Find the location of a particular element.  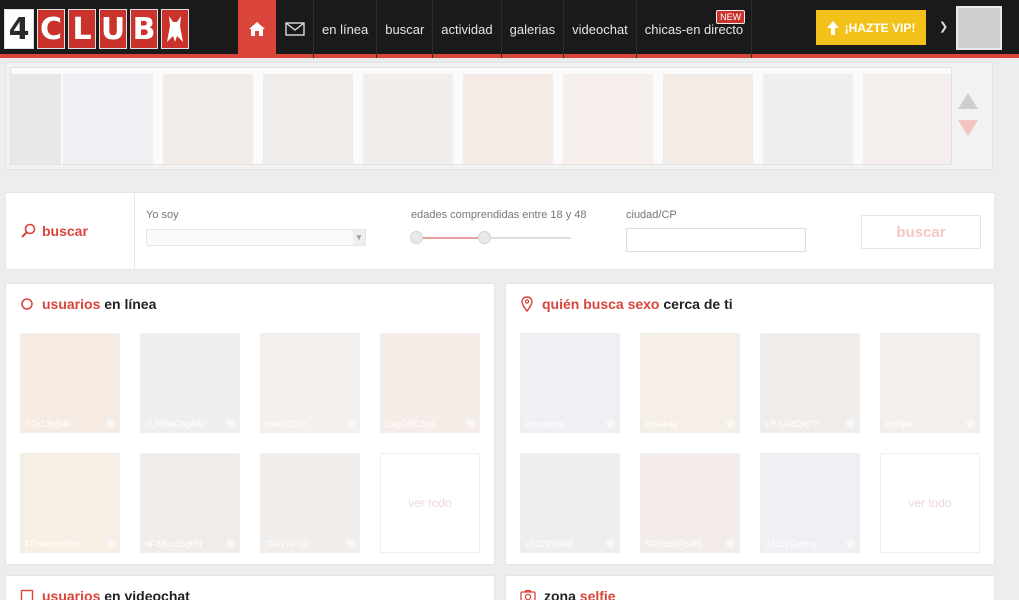

user-card: xX2ZP9t4kll is located at coordinates (570, 503).